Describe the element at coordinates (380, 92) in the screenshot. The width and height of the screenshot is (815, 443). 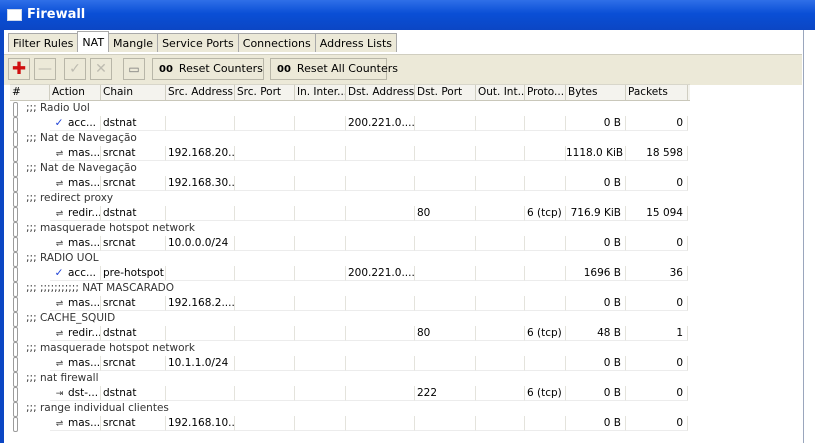
I see `col-dst-address-header: Dst. Address` at that location.